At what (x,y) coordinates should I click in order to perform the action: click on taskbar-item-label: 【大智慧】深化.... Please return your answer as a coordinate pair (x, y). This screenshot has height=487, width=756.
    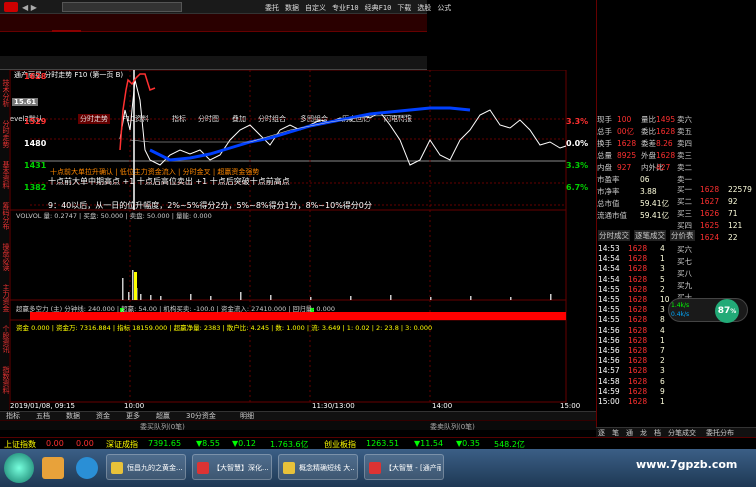
    Looking at the image, I should click on (241, 468).